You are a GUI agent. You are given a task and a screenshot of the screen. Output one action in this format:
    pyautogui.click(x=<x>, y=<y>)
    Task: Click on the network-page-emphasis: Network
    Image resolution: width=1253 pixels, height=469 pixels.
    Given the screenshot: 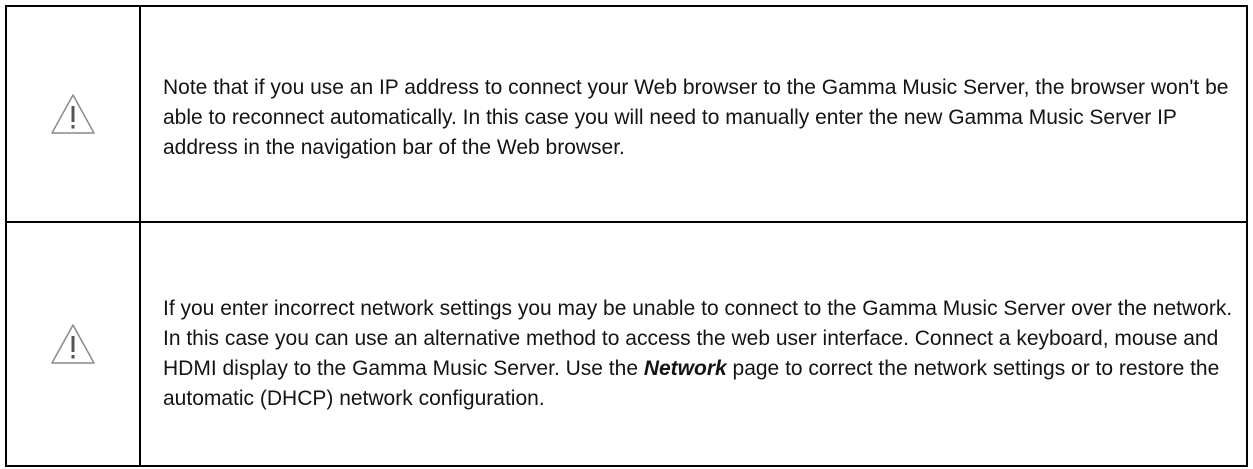 What is the action you would take?
    pyautogui.click(x=685, y=368)
    